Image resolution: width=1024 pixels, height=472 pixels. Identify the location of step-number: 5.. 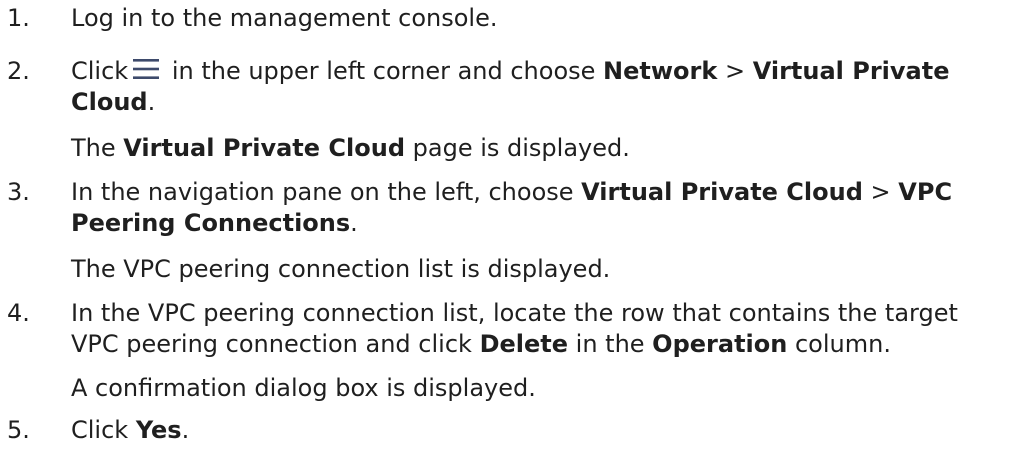
(18, 430).